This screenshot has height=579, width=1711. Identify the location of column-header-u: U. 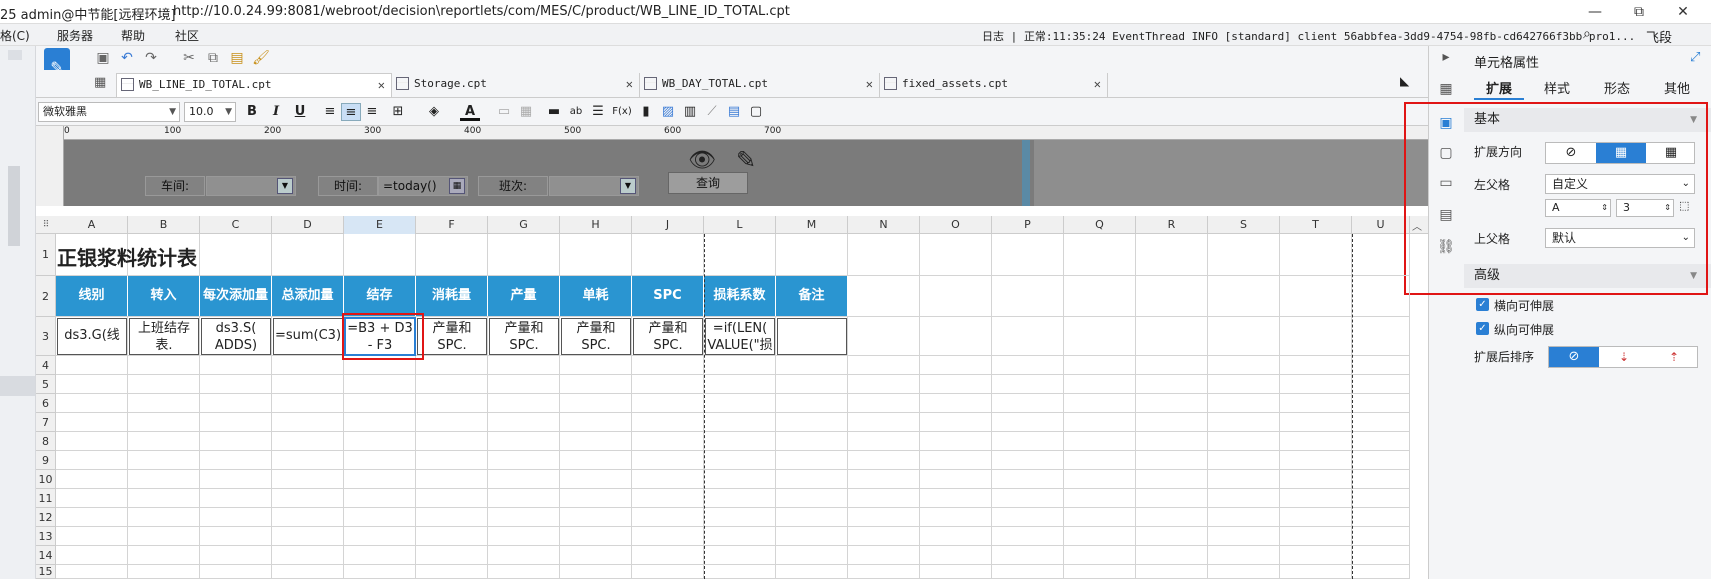
(1381, 225).